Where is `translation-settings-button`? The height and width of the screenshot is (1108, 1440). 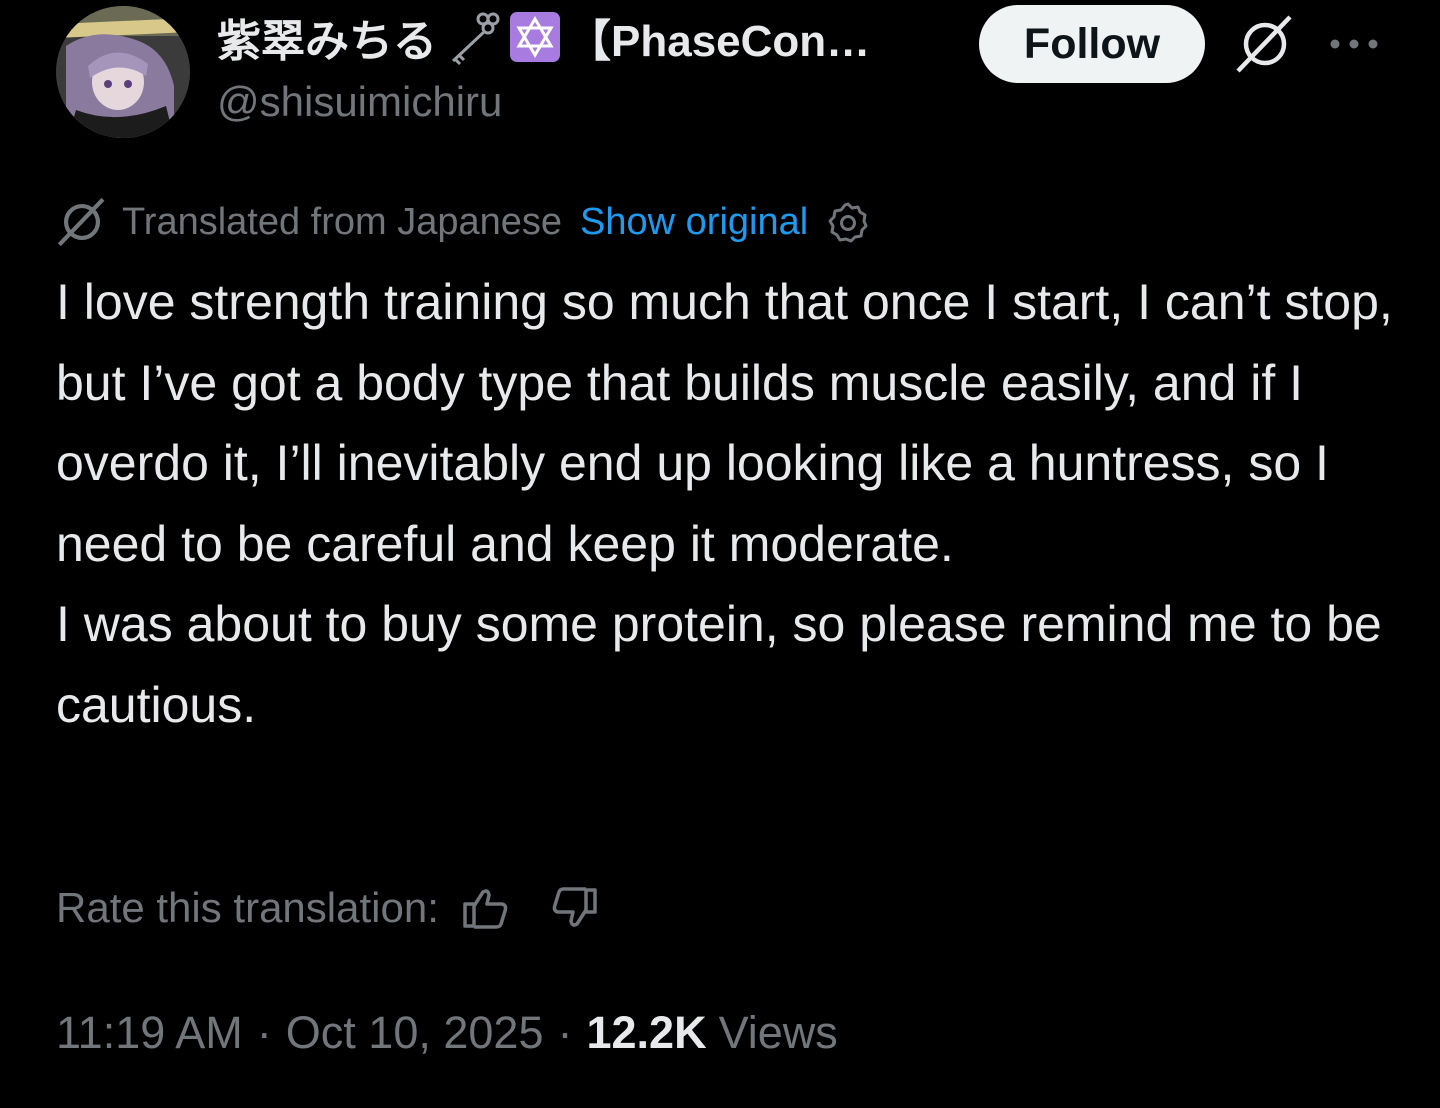
translation-settings-button is located at coordinates (848, 222).